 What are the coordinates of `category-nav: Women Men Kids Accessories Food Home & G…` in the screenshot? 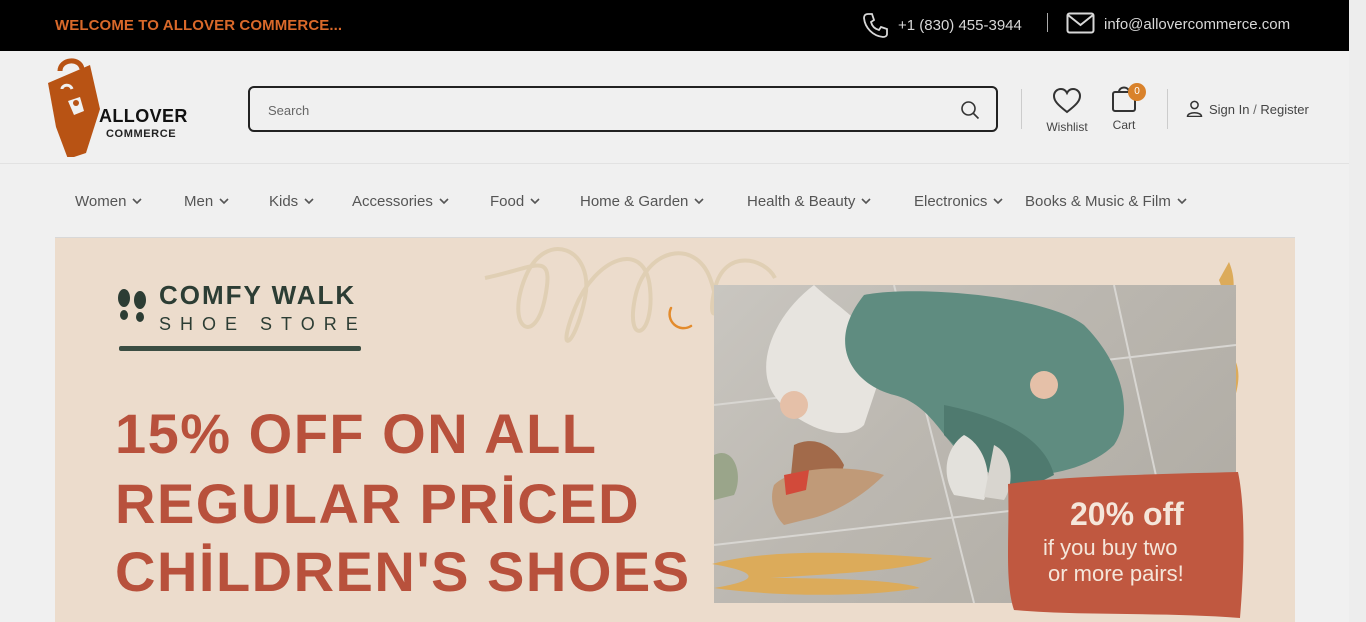 It's located at (675, 201).